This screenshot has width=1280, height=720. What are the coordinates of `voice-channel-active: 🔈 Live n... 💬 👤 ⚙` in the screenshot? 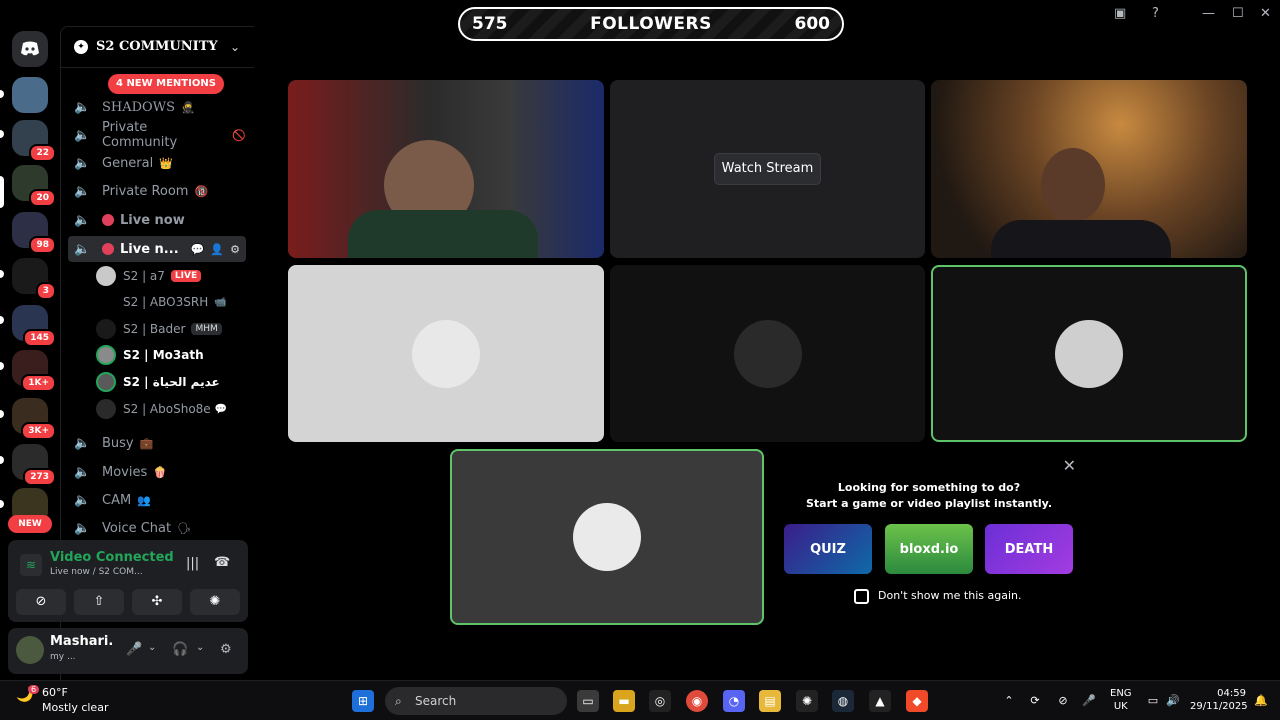 It's located at (157, 249).